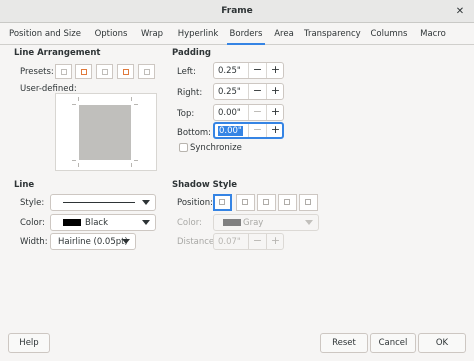 This screenshot has height=361, width=474. What do you see at coordinates (29, 343) in the screenshot?
I see `help-button: Help` at bounding box center [29, 343].